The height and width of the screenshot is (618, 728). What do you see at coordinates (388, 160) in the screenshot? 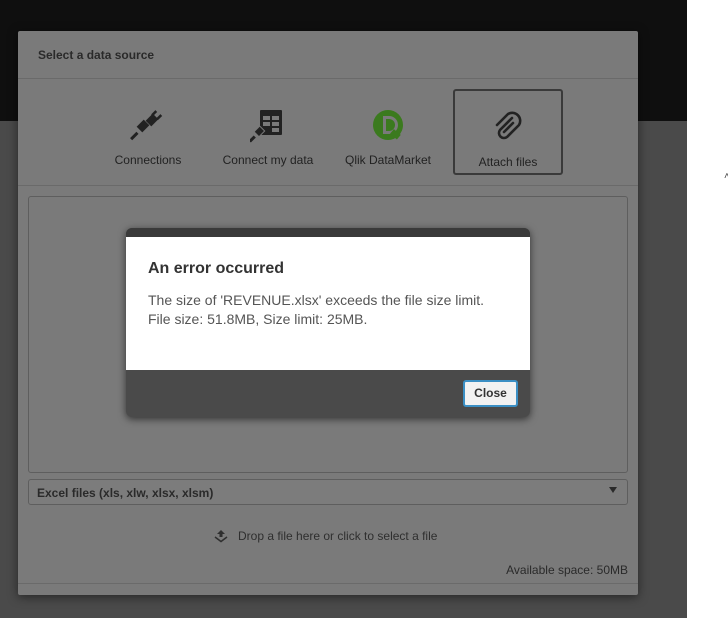
I see `source-label: Qlik DataMarket` at bounding box center [388, 160].